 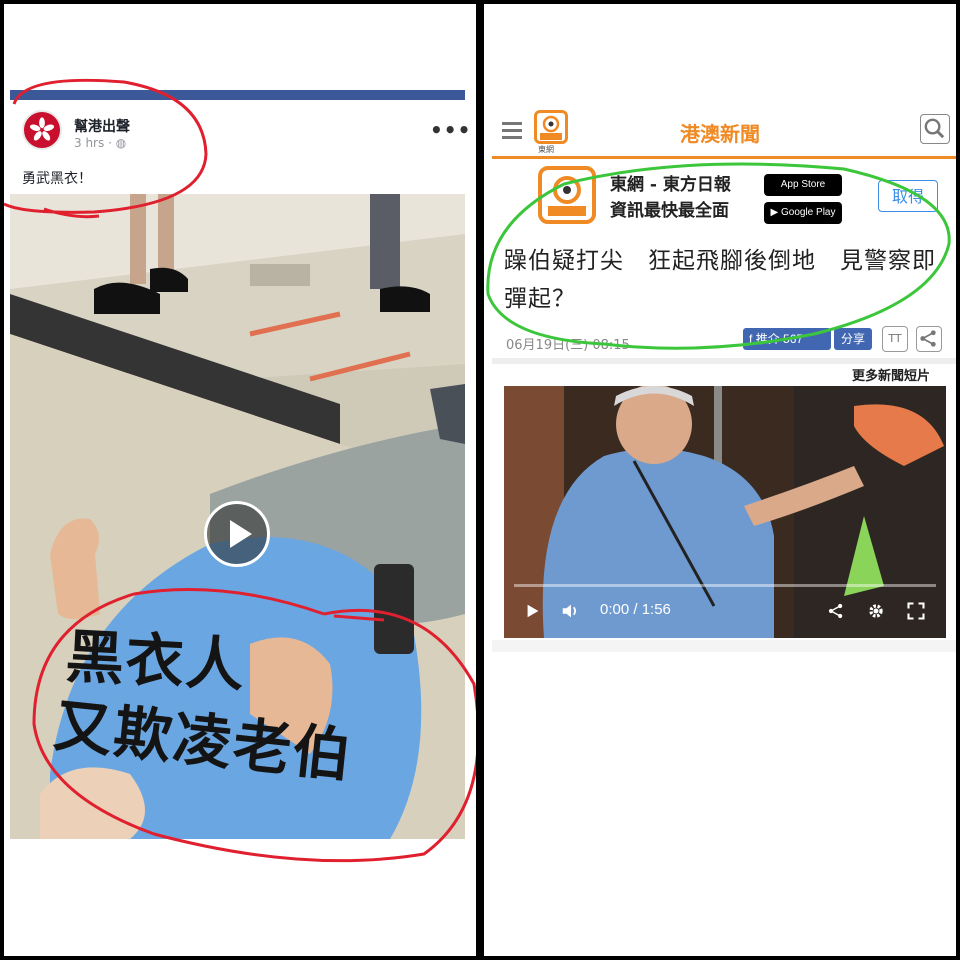 I want to click on more-news-videos-link: 更多新聞短片, so click(x=891, y=374).